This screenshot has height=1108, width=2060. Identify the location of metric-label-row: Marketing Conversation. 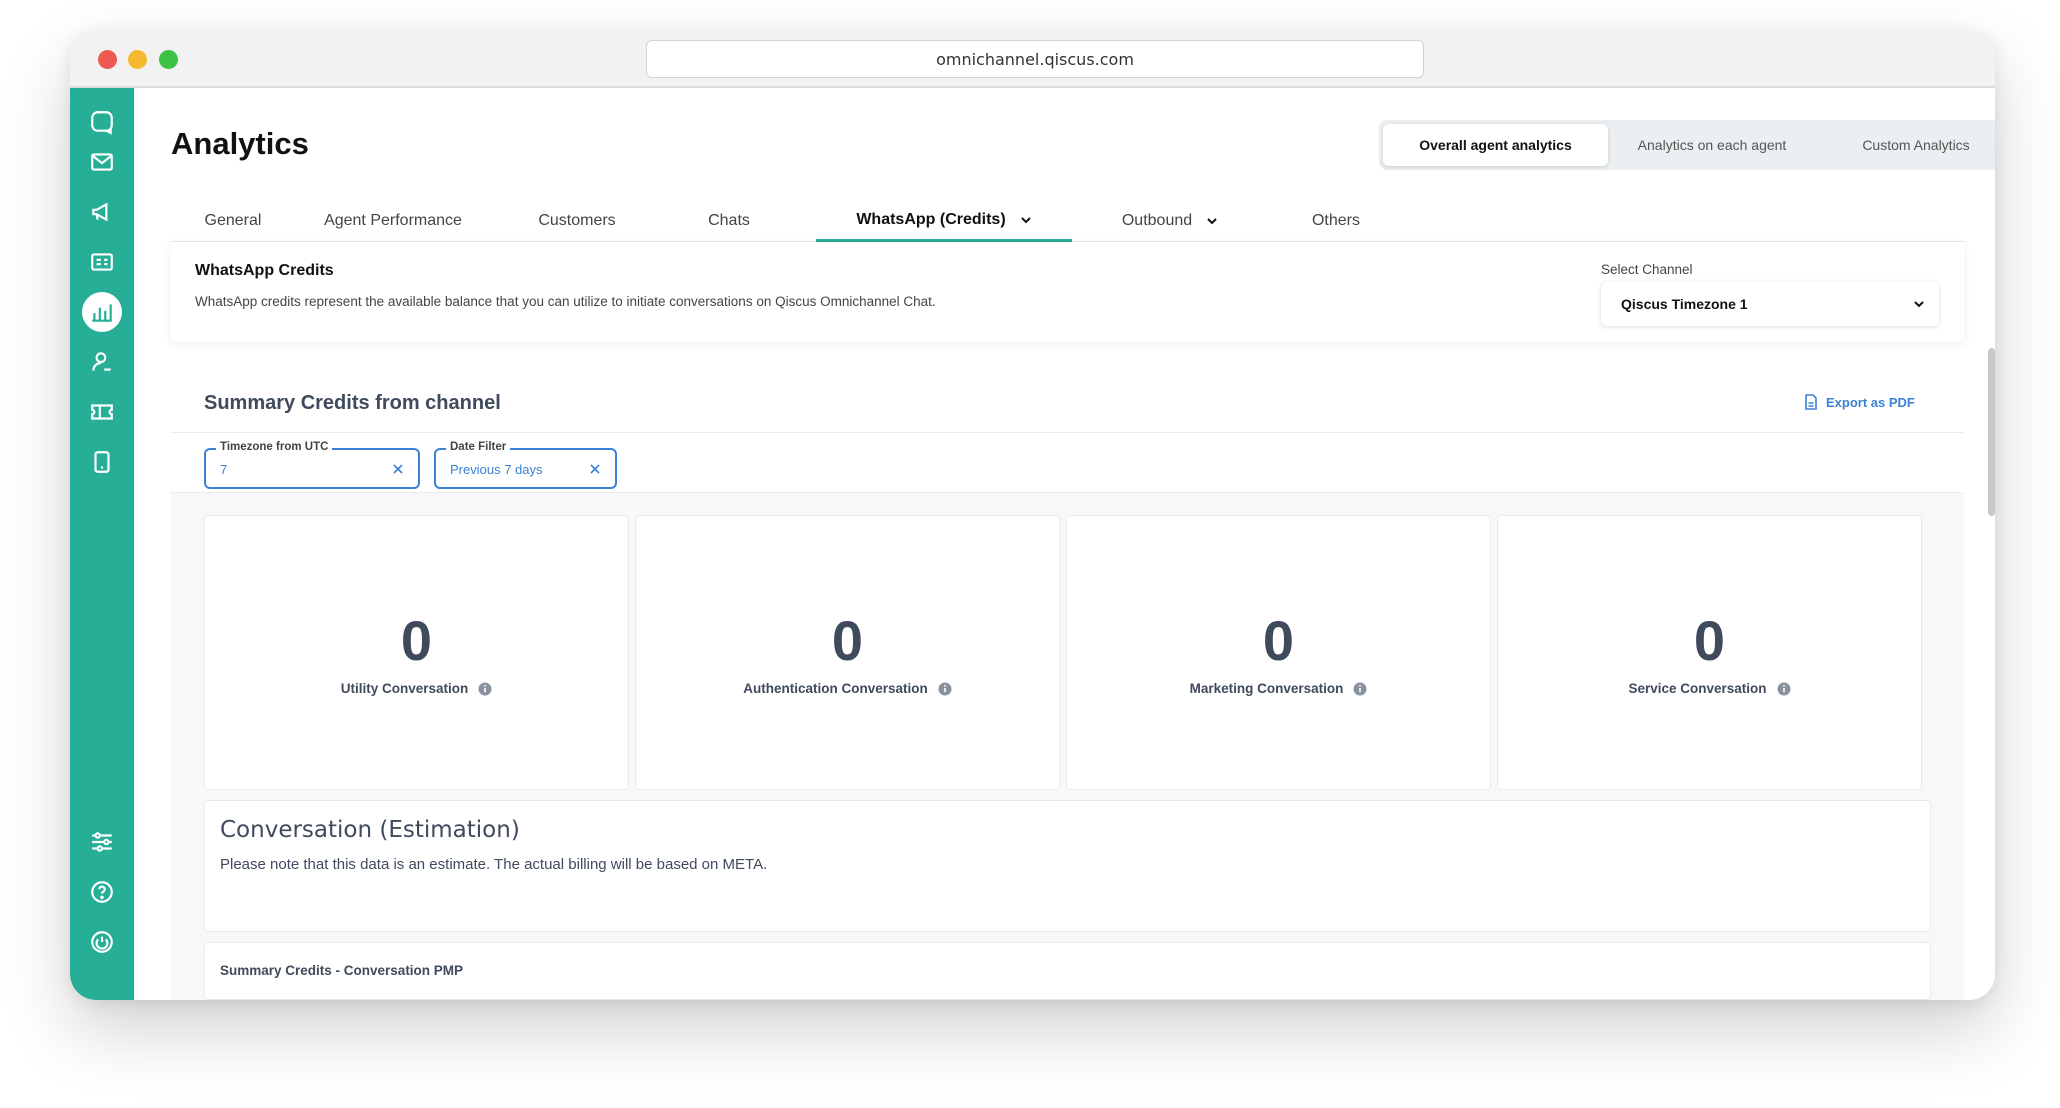
(1278, 688).